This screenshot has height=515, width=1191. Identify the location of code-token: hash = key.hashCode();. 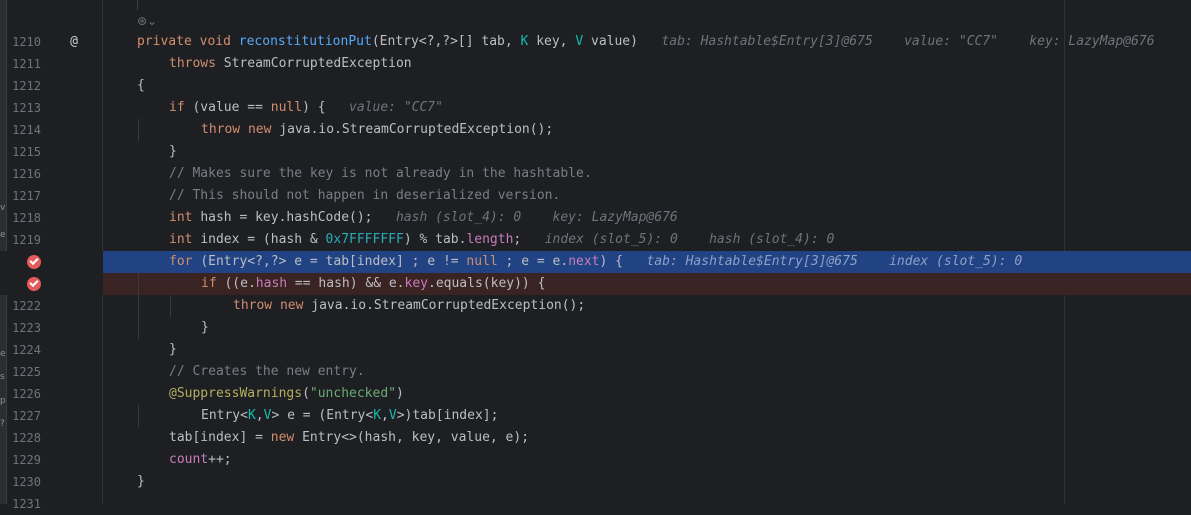
(286, 217).